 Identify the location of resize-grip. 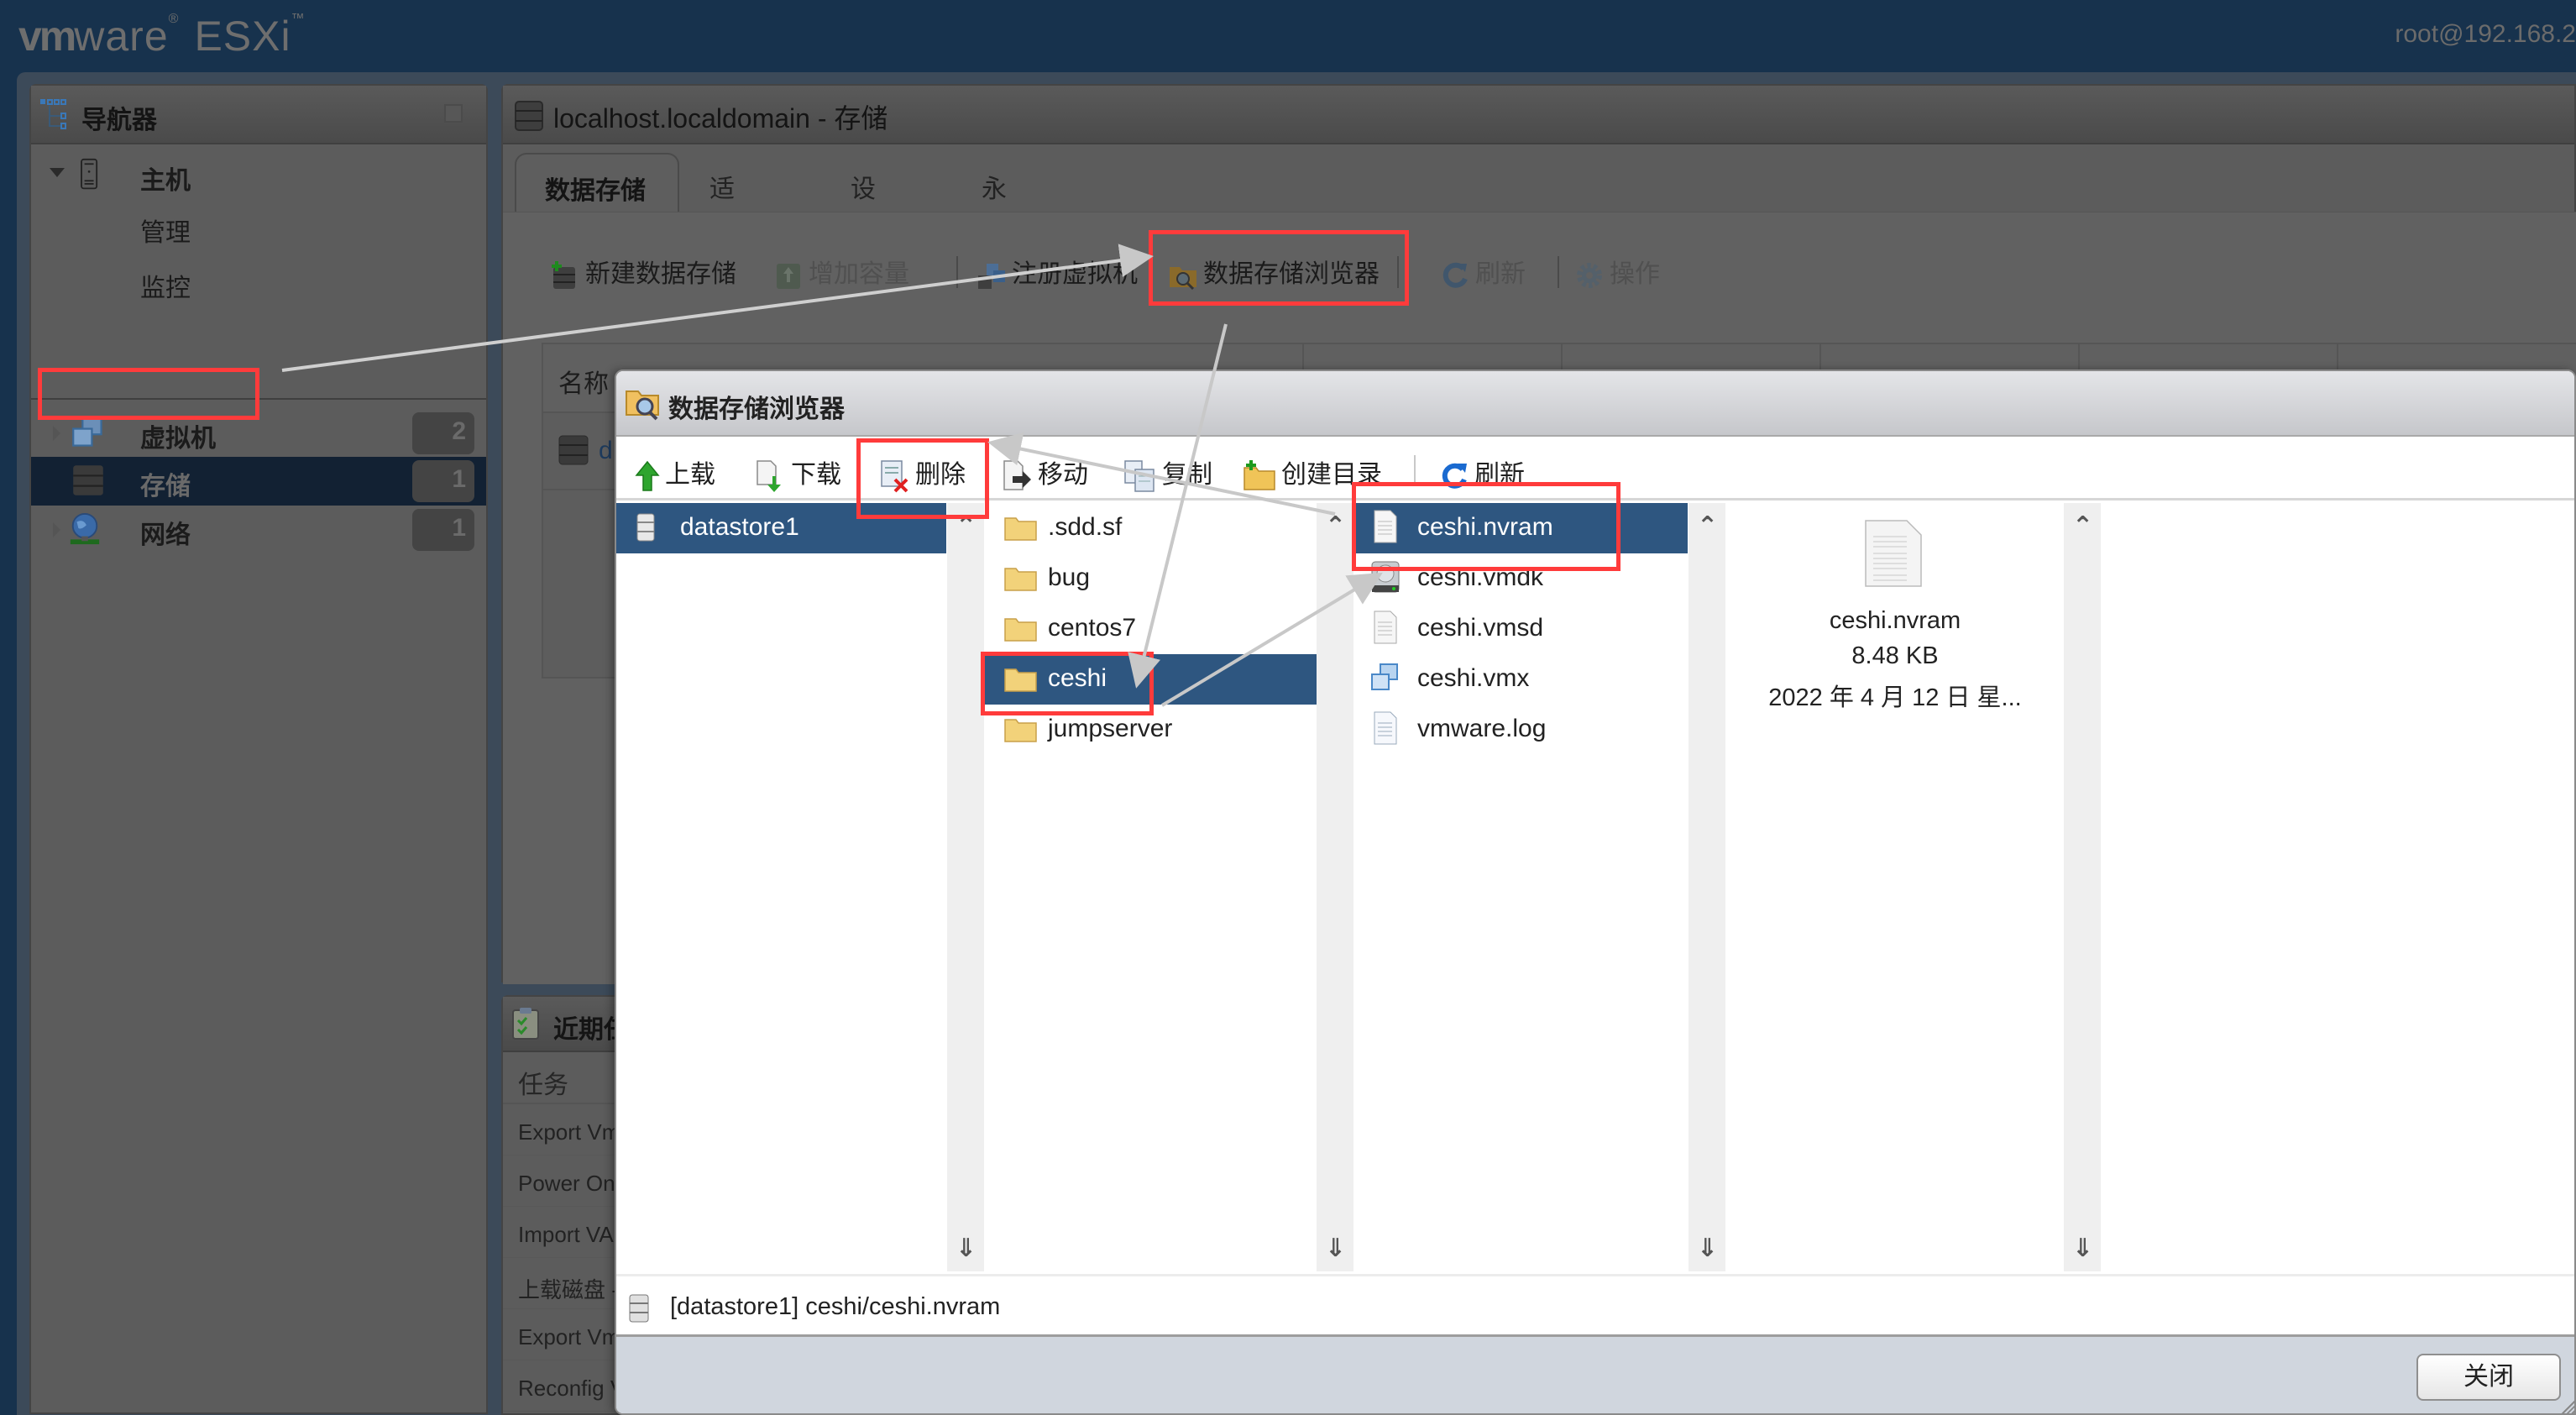
(2568, 1407).